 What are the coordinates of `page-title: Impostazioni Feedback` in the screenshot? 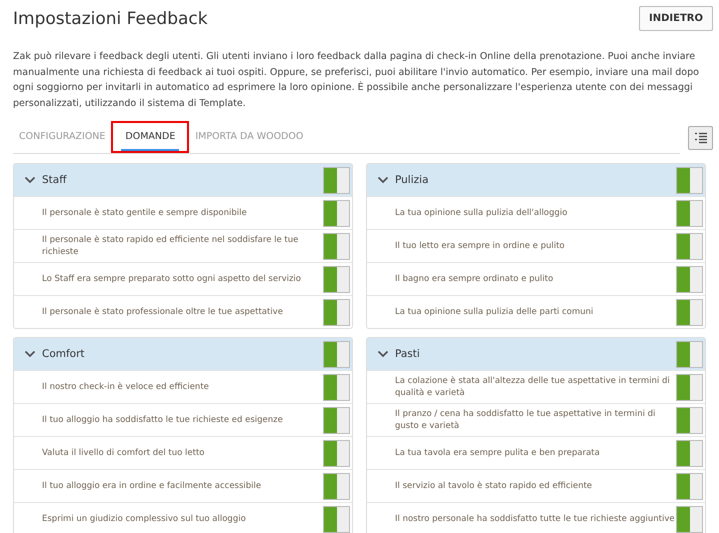 It's located at (110, 18).